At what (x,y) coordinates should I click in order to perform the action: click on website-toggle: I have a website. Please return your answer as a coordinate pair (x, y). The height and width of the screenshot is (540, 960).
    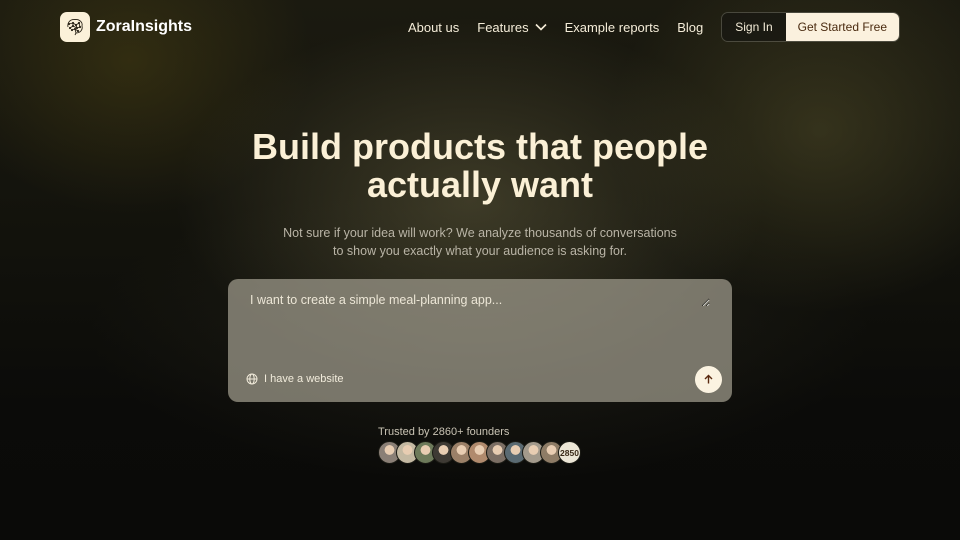
    Looking at the image, I should click on (295, 379).